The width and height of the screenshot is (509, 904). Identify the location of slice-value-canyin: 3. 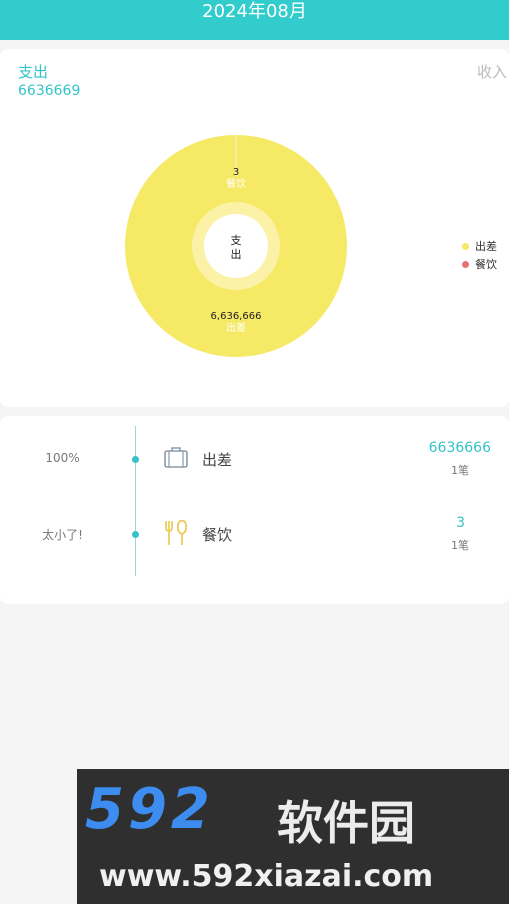
(236, 172).